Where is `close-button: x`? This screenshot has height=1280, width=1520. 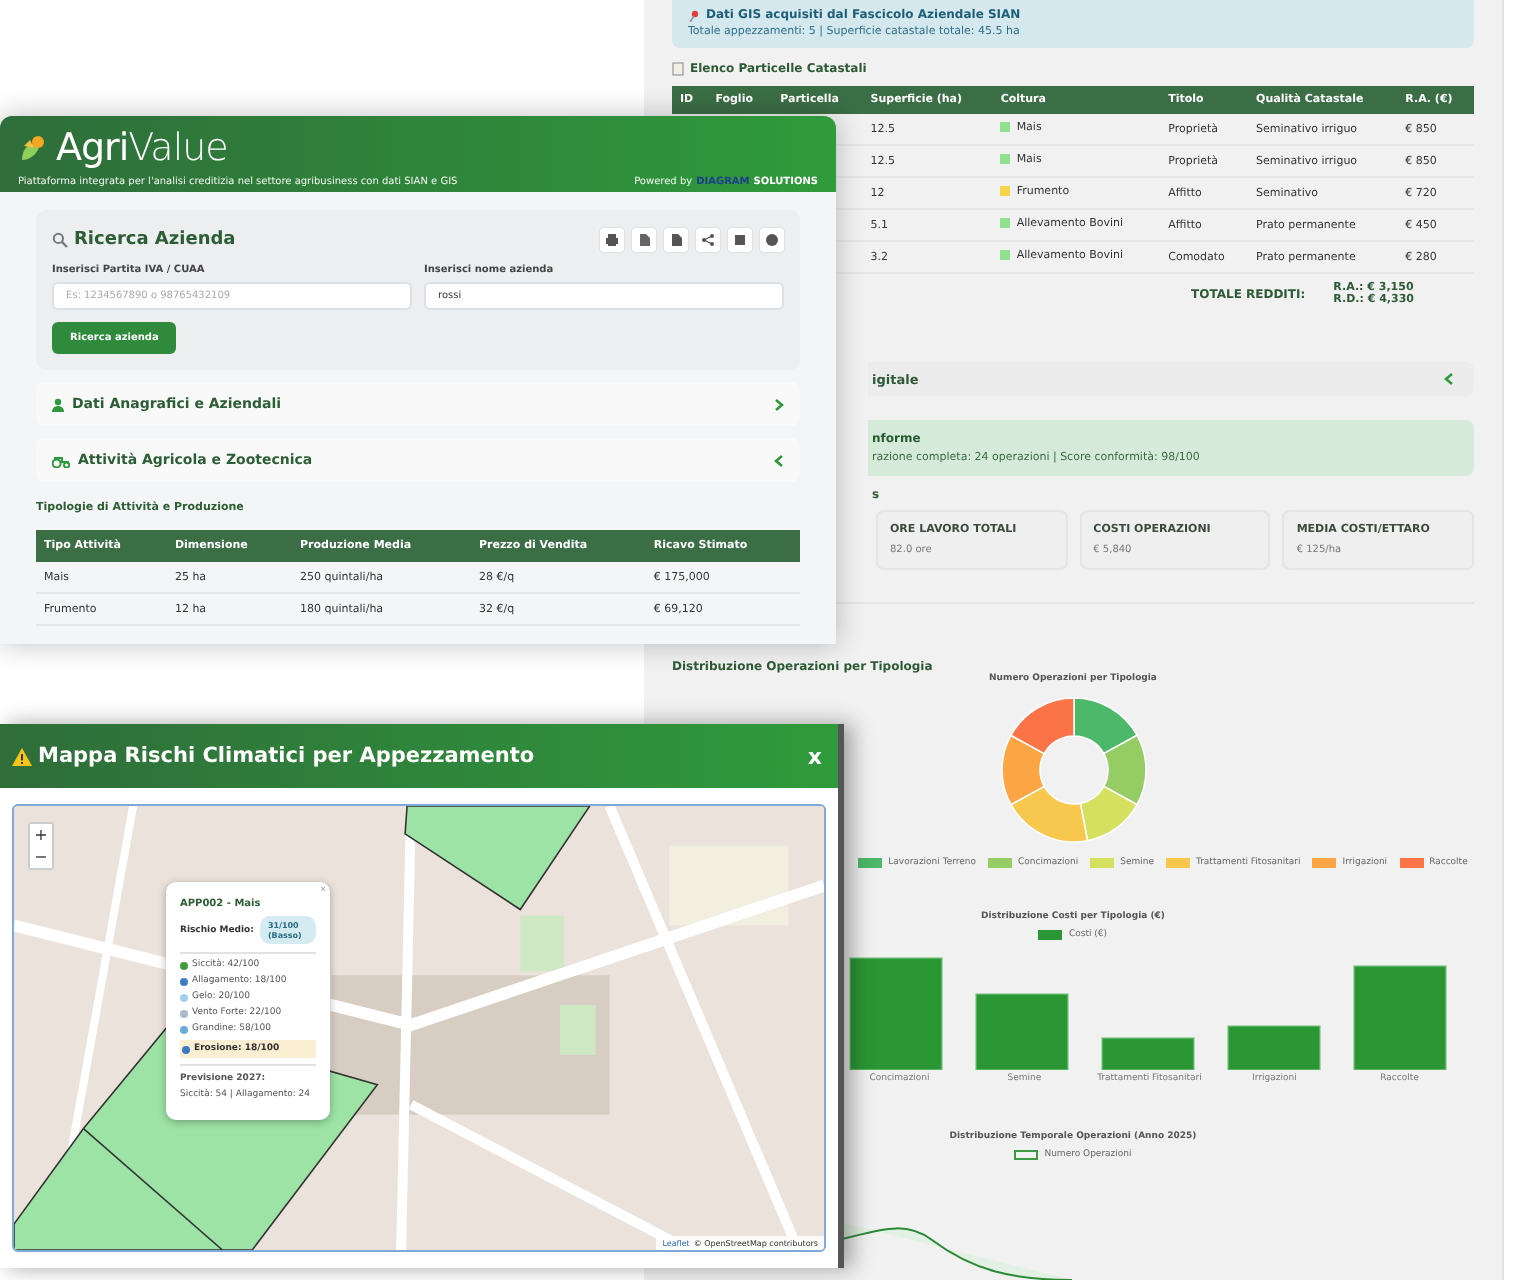
close-button: x is located at coordinates (814, 756).